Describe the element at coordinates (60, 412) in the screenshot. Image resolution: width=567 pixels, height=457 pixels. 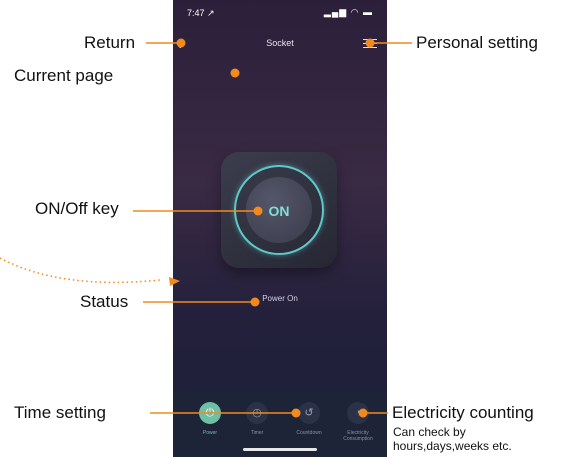
I see `annotation-time-setting: Time setting` at that location.